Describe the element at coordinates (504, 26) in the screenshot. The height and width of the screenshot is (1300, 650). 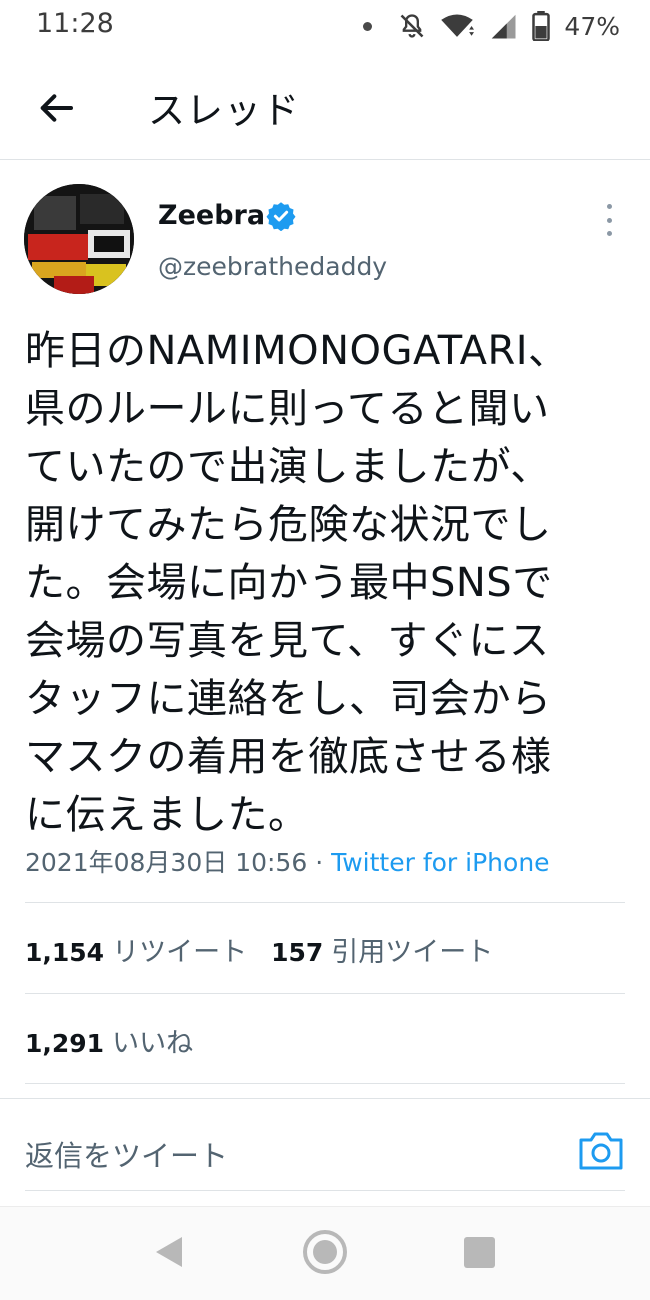
I see `signal-icon` at that location.